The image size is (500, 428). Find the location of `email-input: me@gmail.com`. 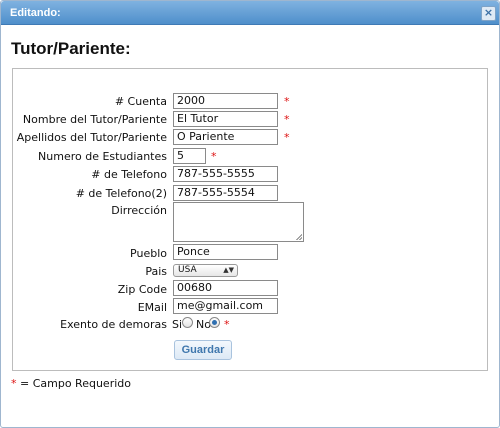

email-input: me@gmail.com is located at coordinates (225, 306).